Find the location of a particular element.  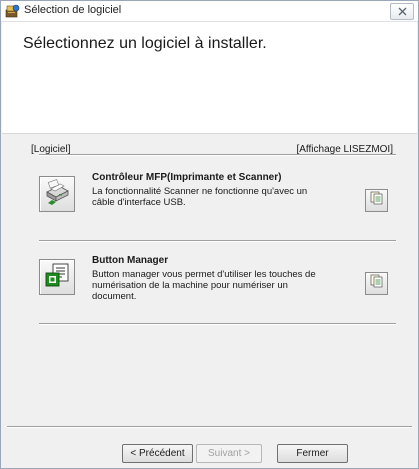

install-button-manager-button is located at coordinates (57, 277).